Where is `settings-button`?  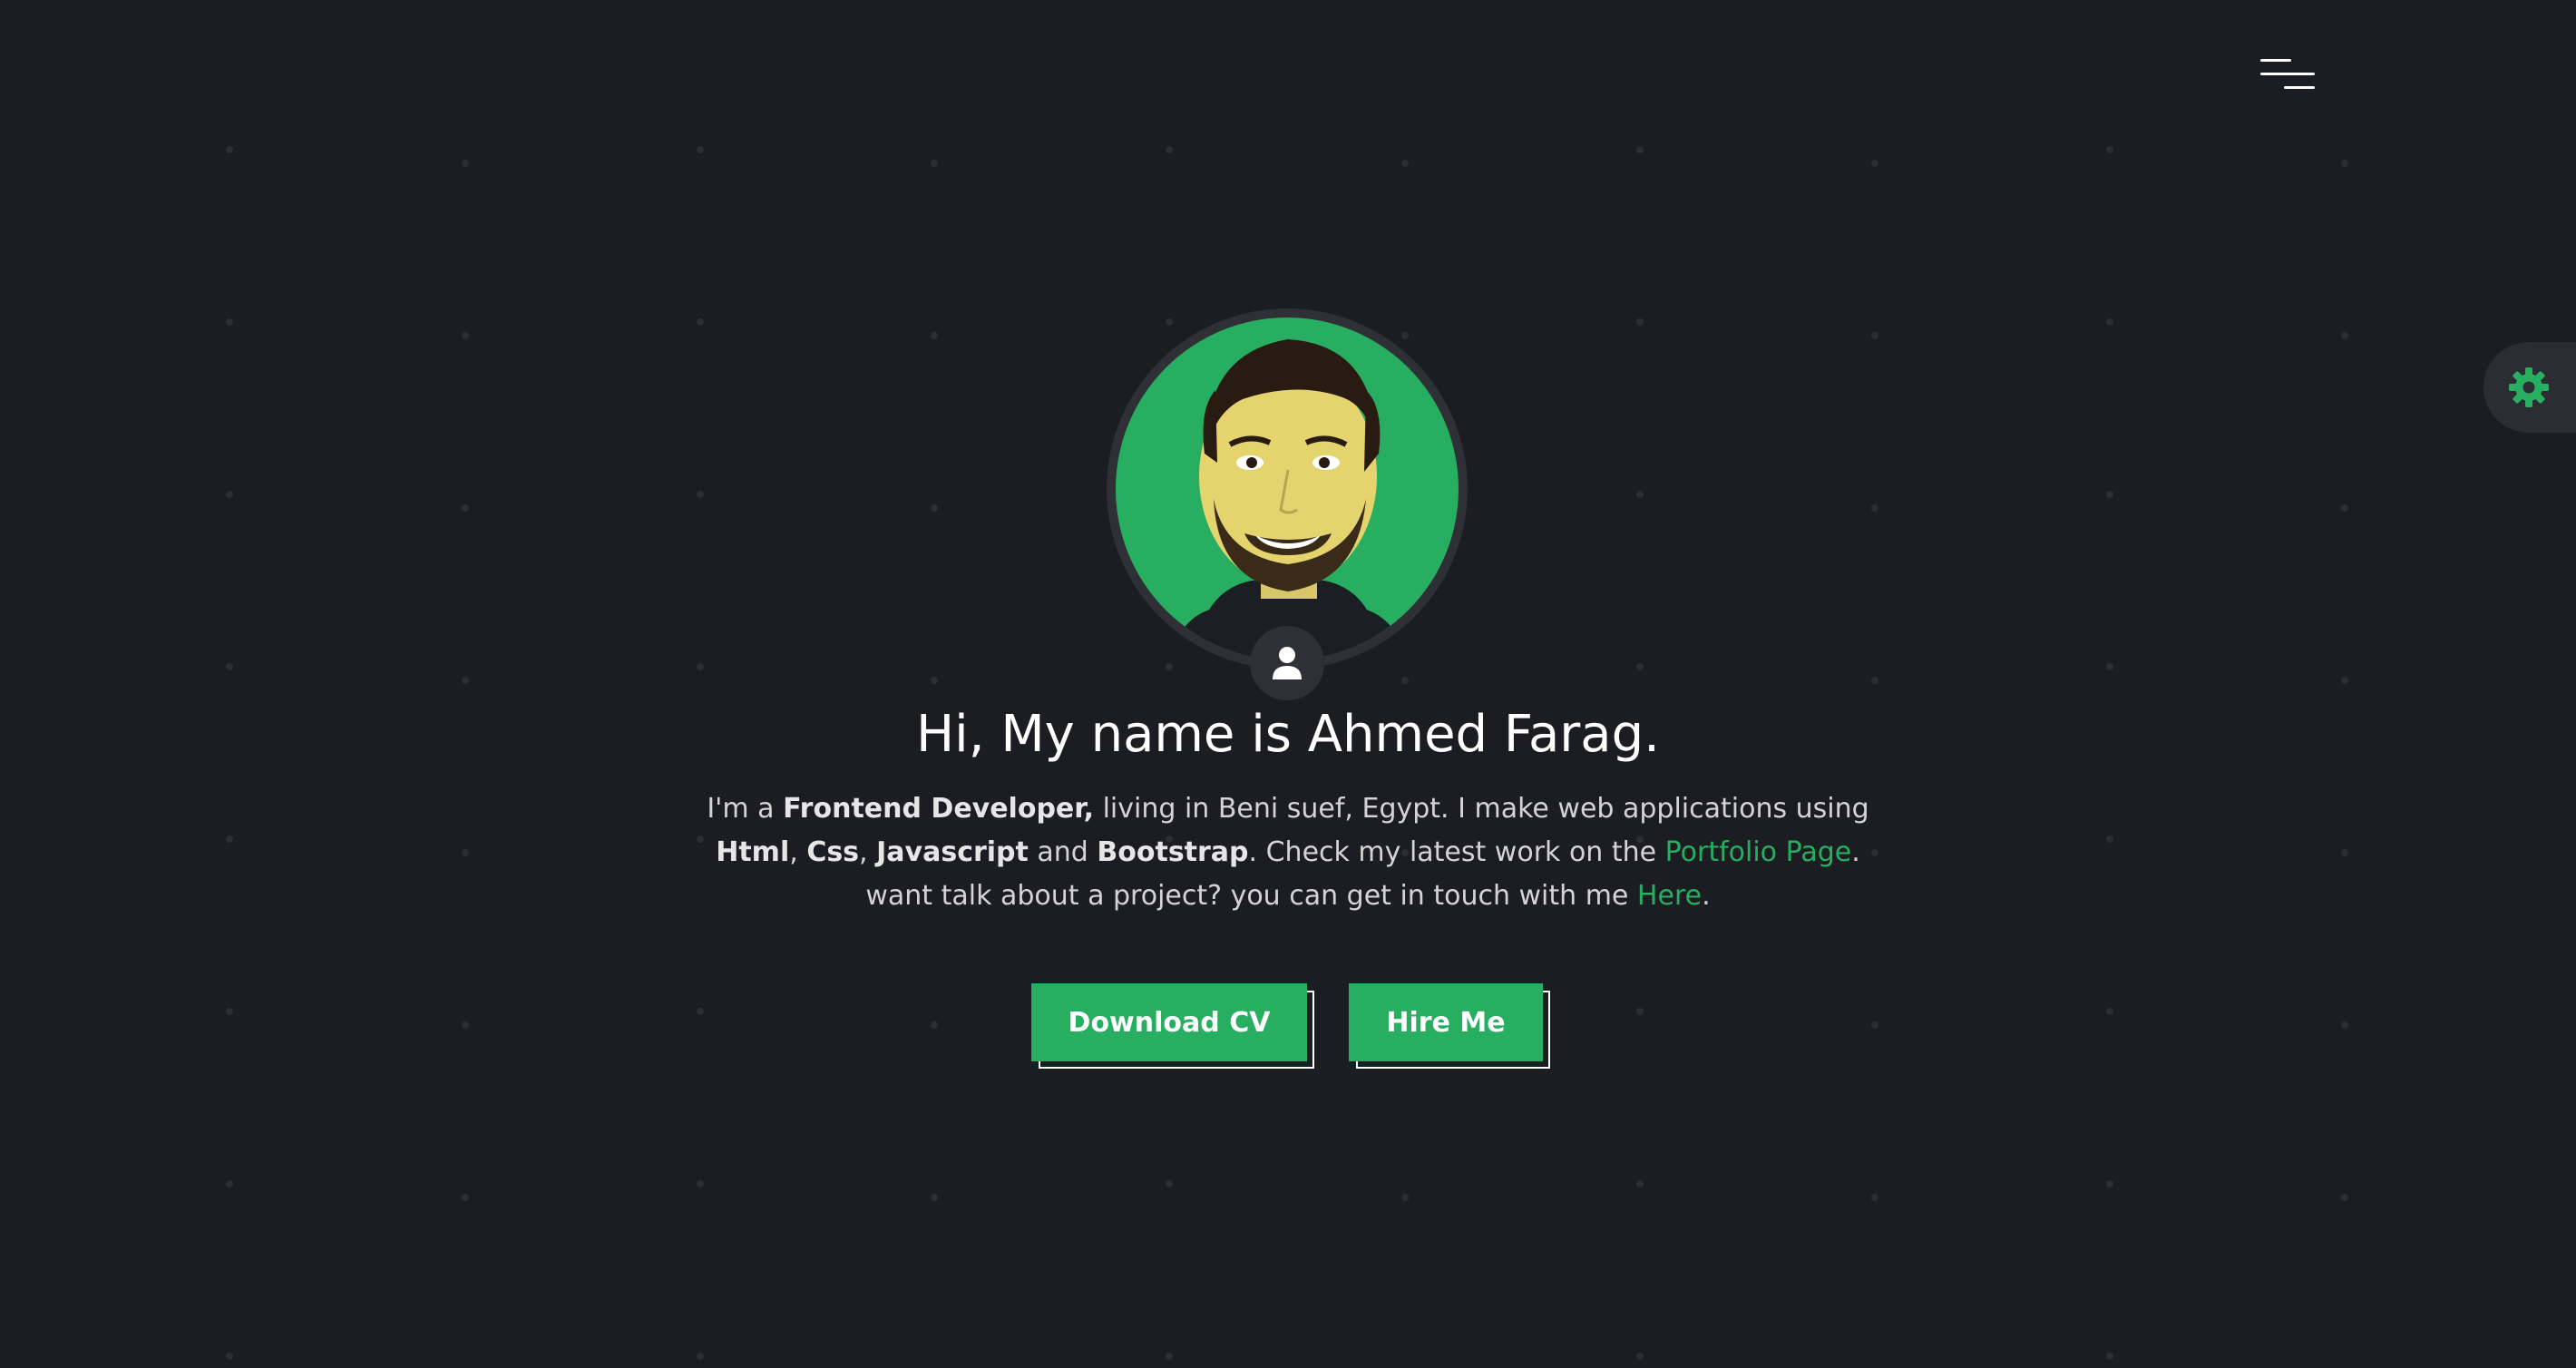 settings-button is located at coordinates (2529, 387).